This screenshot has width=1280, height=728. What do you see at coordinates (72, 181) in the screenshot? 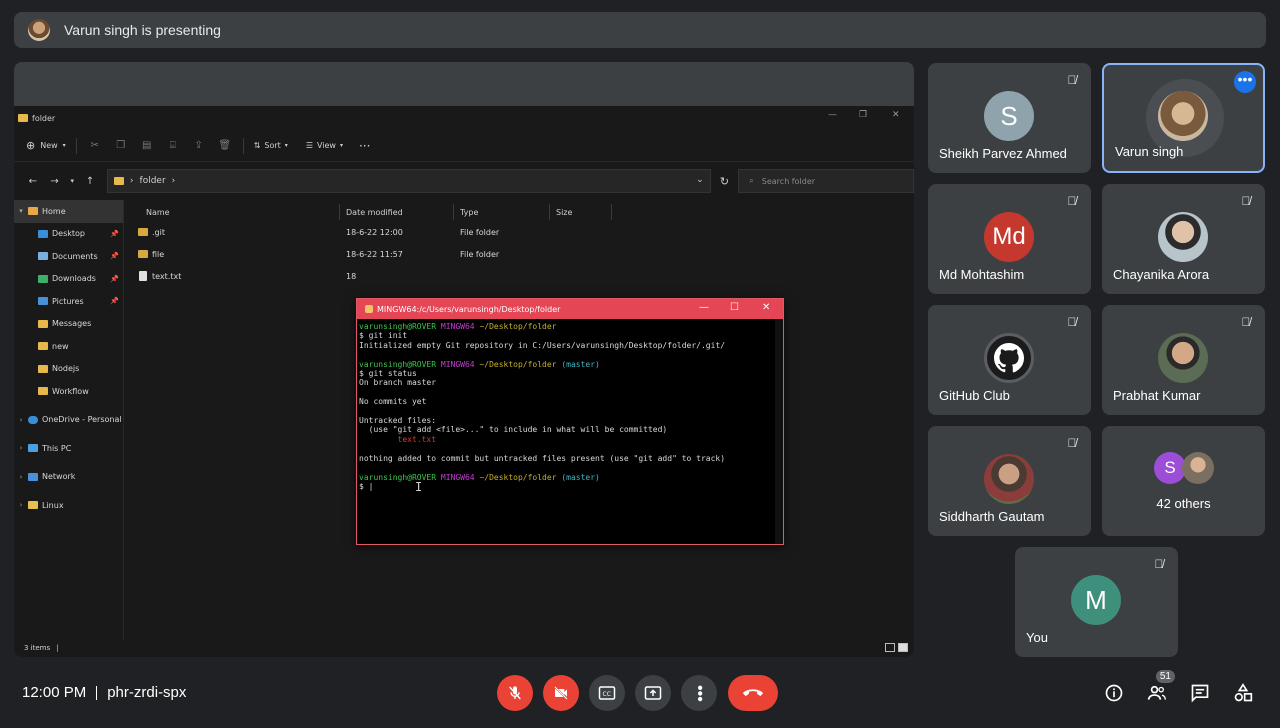
I see `chevron-down-icon: ▾` at bounding box center [72, 181].